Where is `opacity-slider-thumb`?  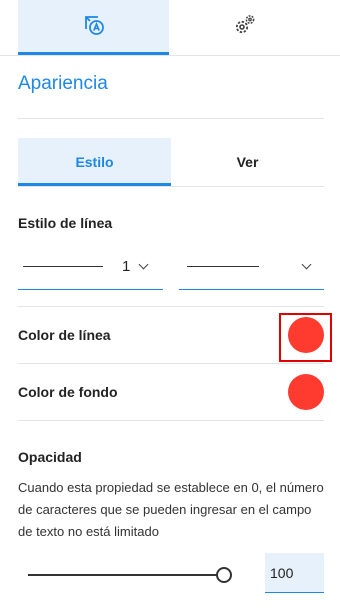 opacity-slider-thumb is located at coordinates (224, 575).